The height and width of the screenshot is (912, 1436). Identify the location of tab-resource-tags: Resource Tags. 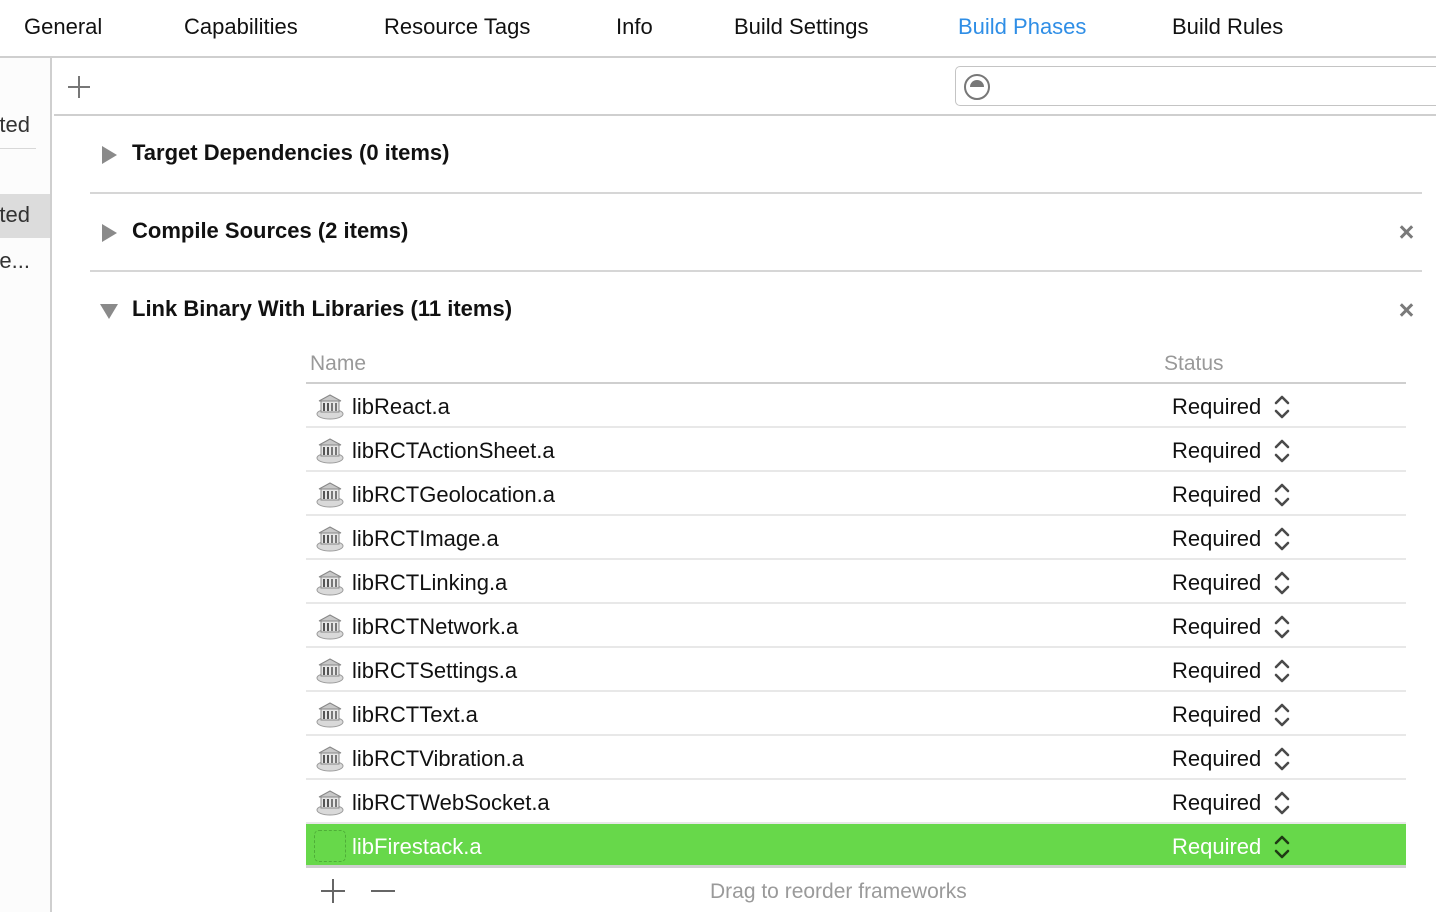
(457, 27).